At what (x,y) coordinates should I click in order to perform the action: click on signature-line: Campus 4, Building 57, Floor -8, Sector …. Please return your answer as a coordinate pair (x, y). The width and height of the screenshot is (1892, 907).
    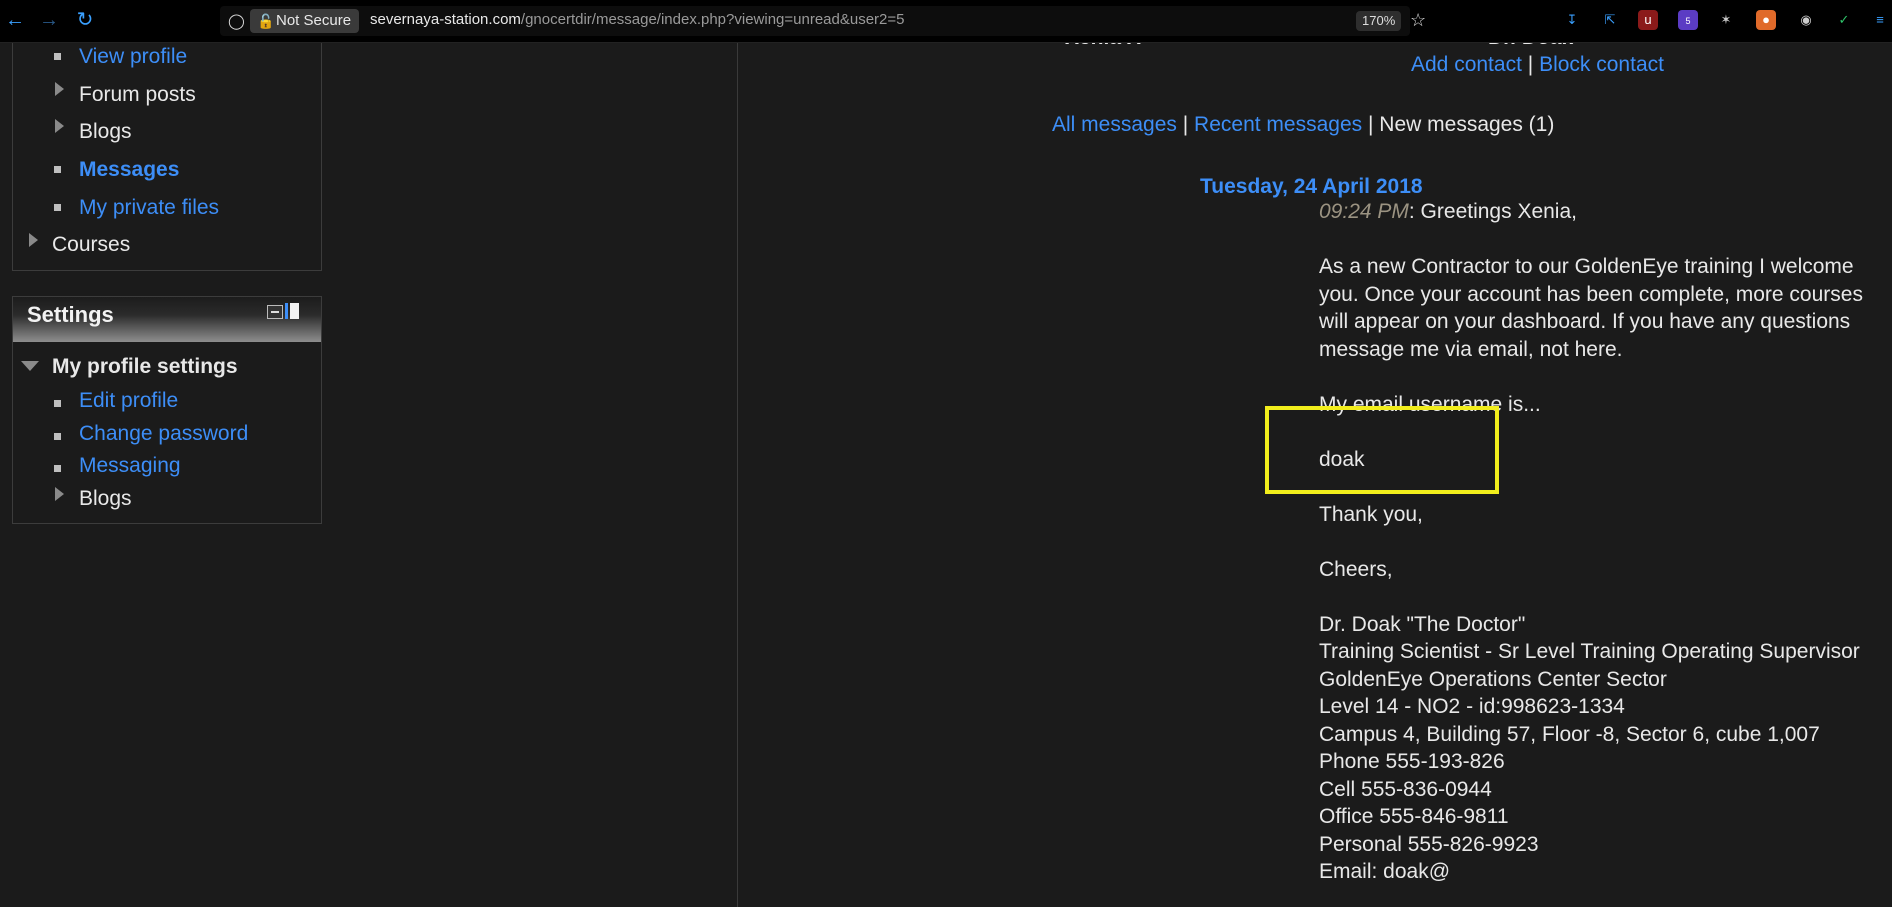
    Looking at the image, I should click on (1569, 734).